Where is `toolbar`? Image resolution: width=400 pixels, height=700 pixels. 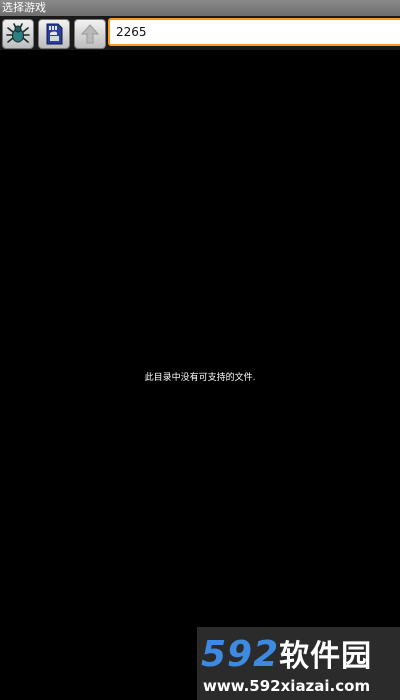 toolbar is located at coordinates (200, 33).